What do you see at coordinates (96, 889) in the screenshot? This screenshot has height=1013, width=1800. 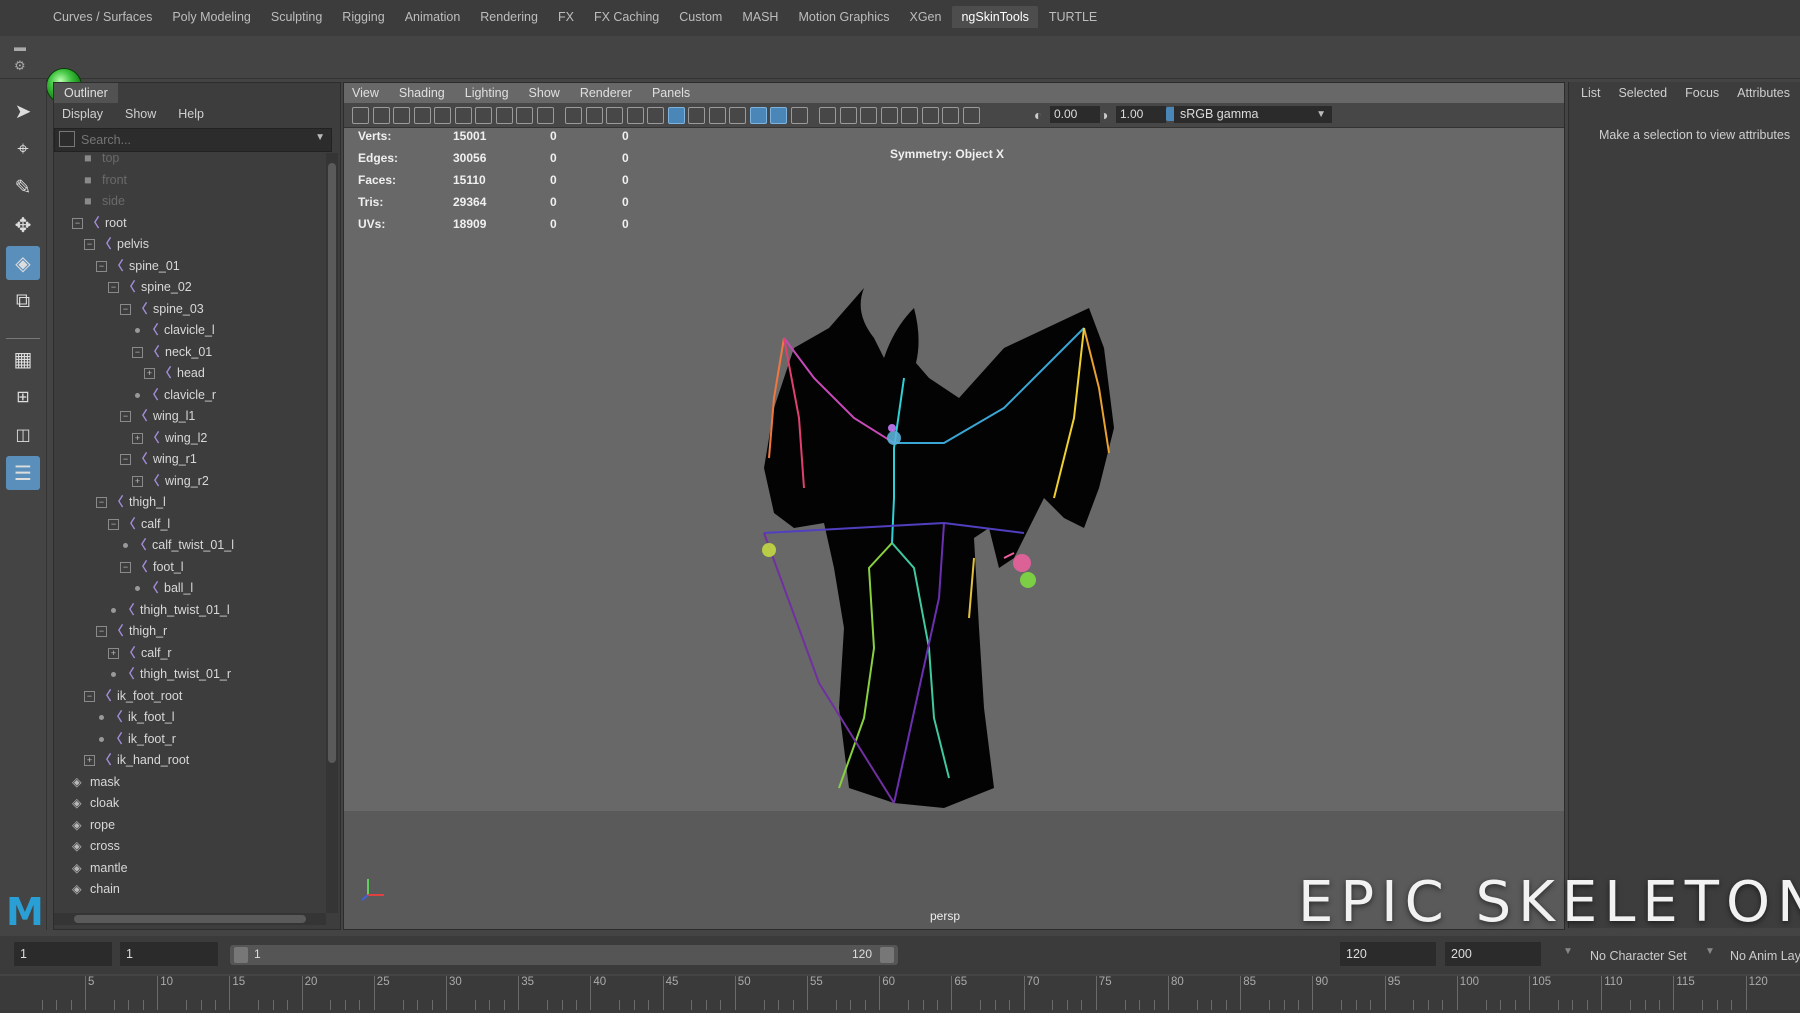 I see `outliner-item: ◈ chain` at bounding box center [96, 889].